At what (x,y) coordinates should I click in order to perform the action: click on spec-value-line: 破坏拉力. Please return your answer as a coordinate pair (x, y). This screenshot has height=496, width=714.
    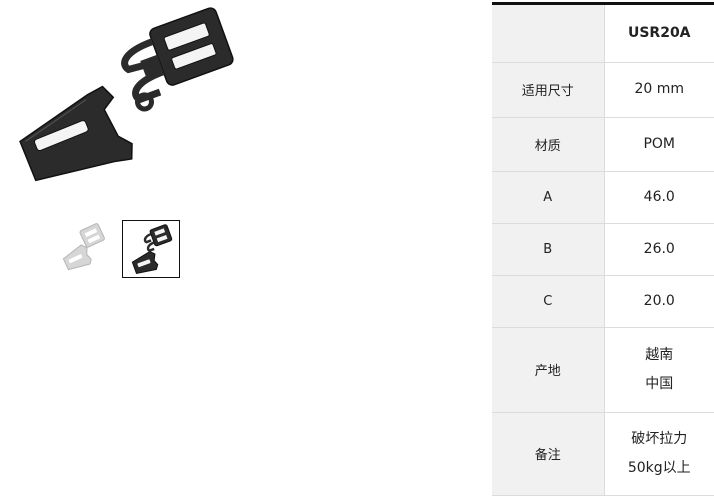
    Looking at the image, I should click on (659, 439).